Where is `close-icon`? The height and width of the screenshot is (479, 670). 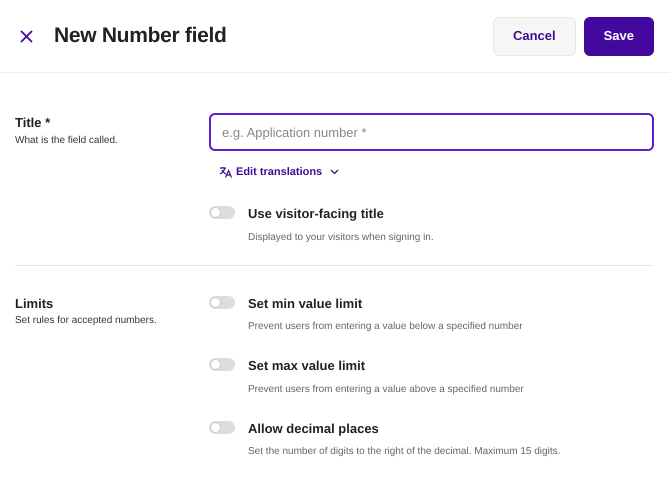 close-icon is located at coordinates (26, 36).